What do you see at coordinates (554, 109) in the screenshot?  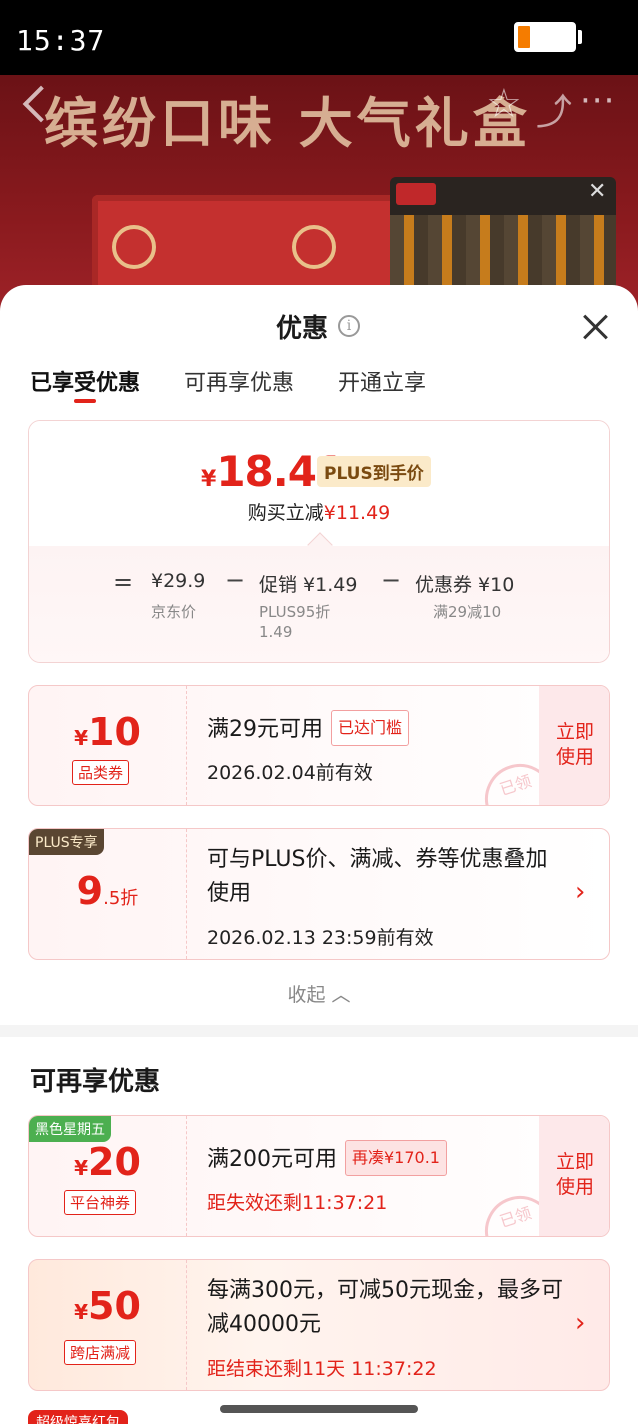 I see `share-icon: ⤴` at bounding box center [554, 109].